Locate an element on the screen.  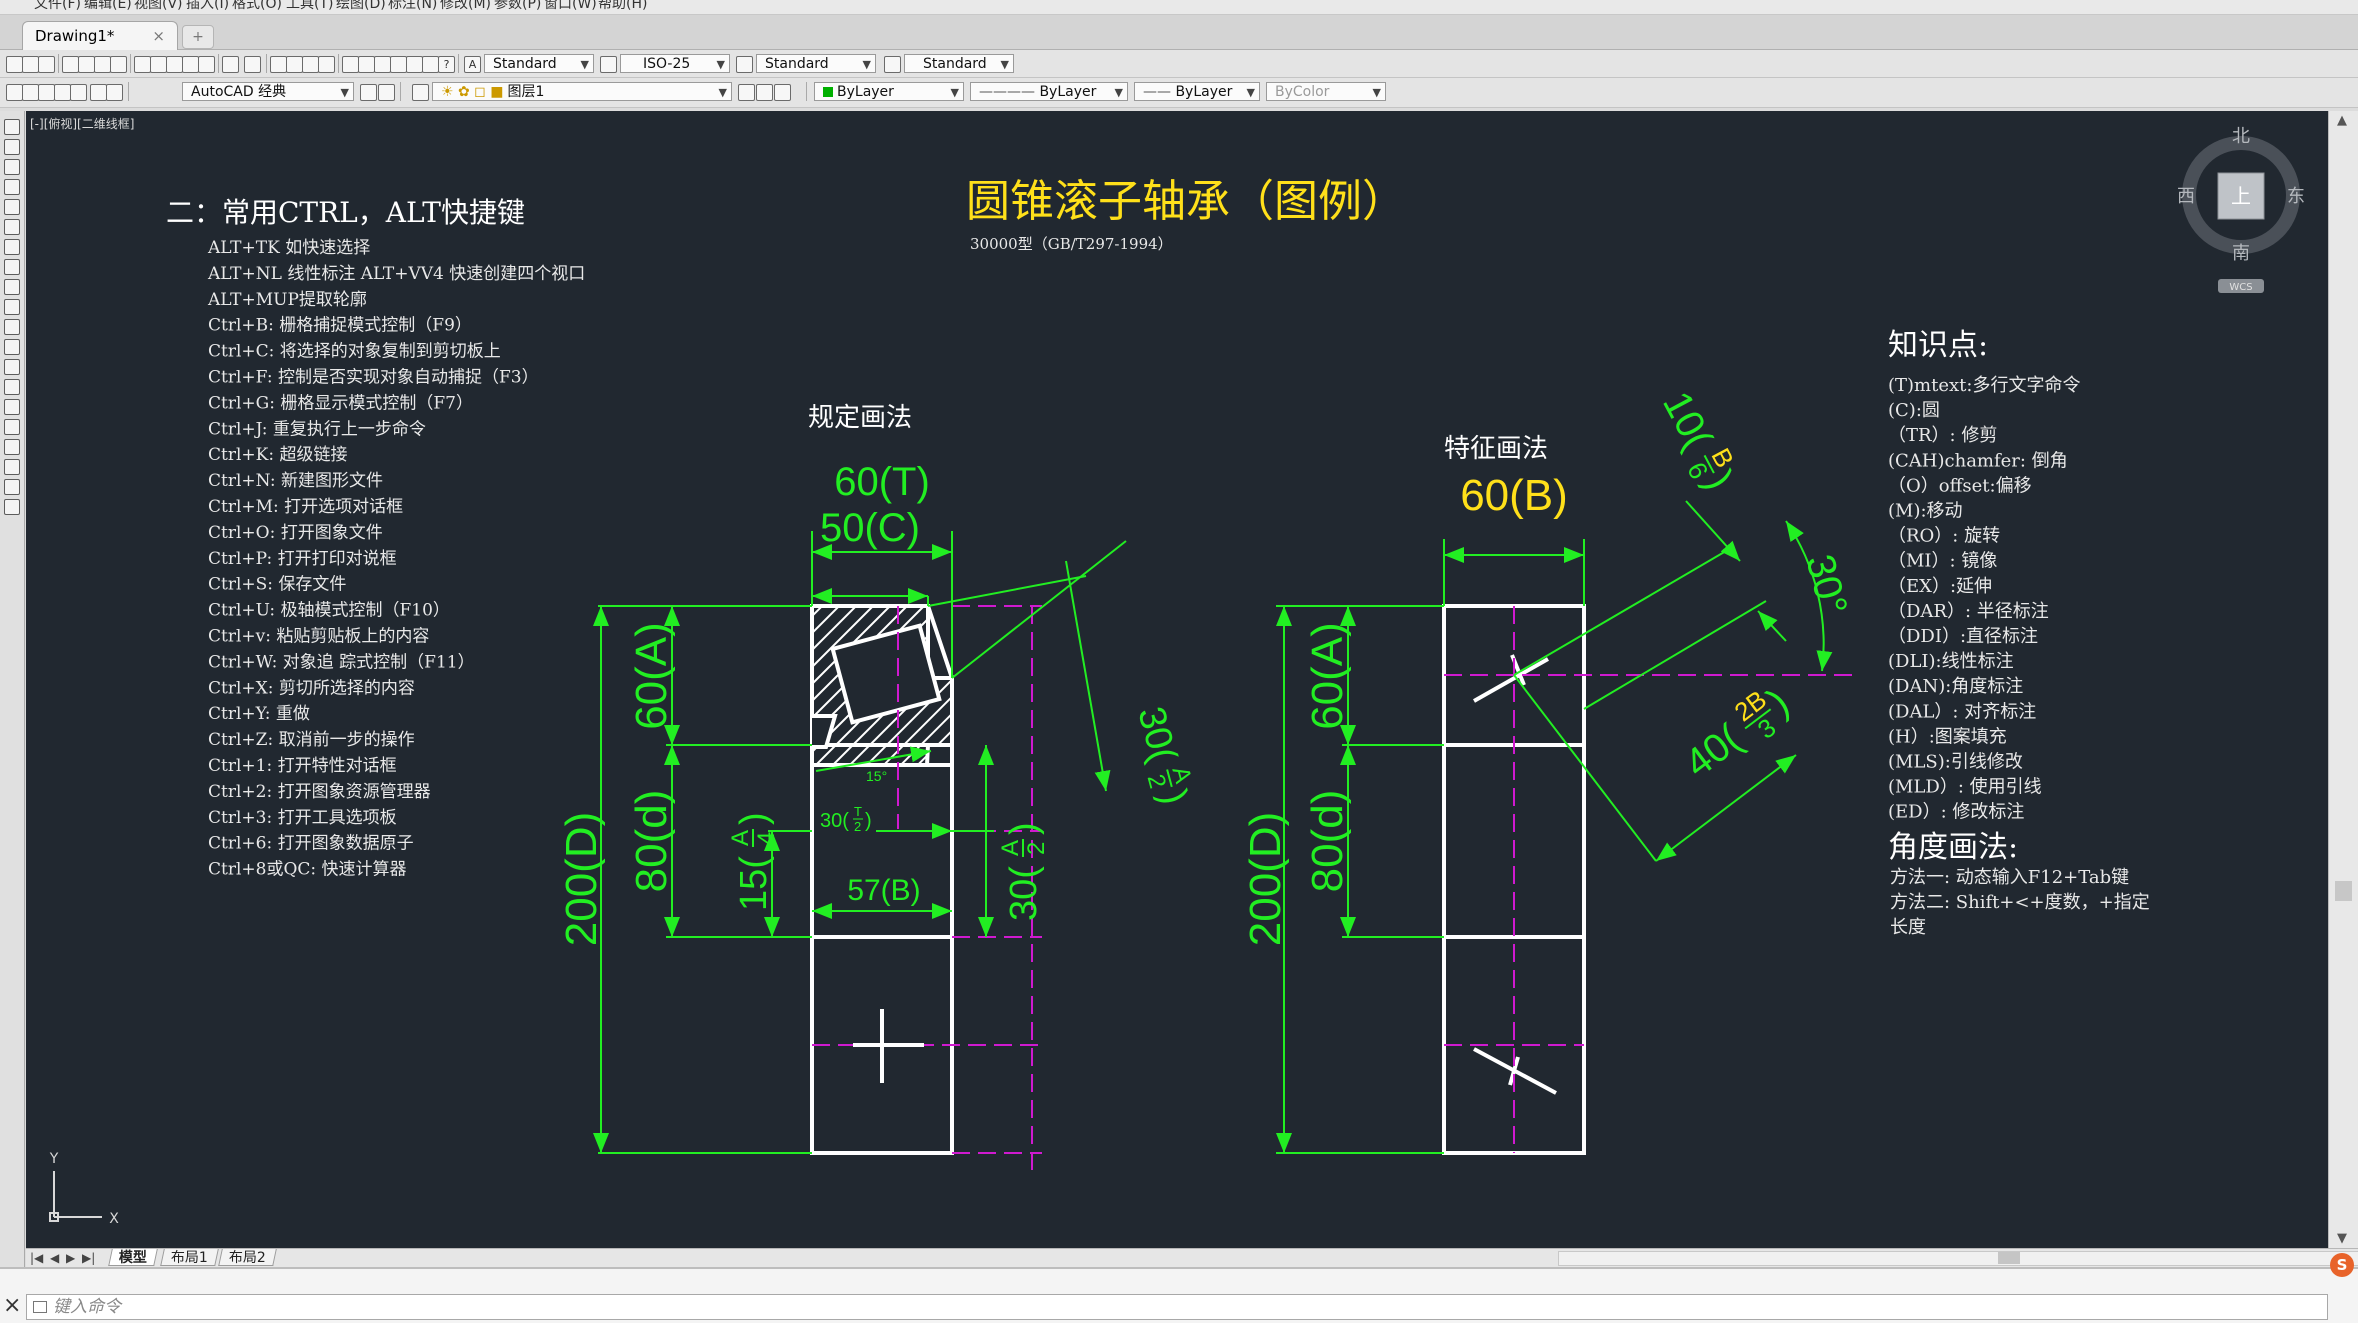
menu-modify: 修改(M) is located at coordinates (465, 5).